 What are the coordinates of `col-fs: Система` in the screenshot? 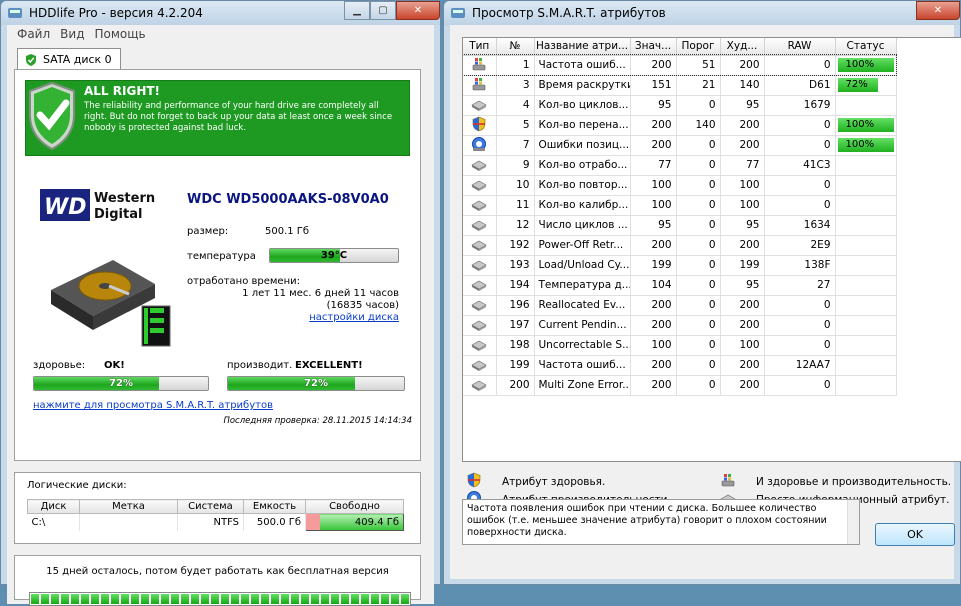 It's located at (210, 506).